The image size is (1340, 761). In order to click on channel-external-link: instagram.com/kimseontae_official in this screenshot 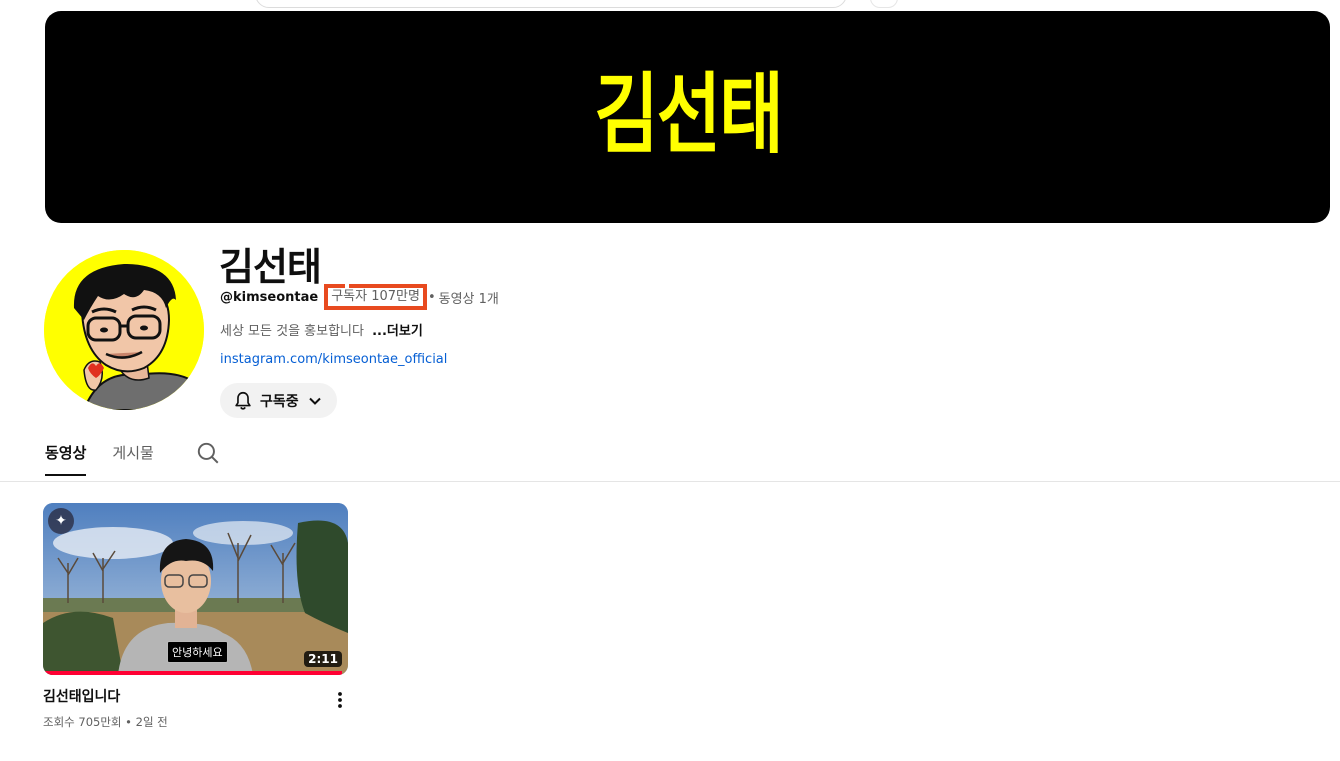, I will do `click(333, 359)`.